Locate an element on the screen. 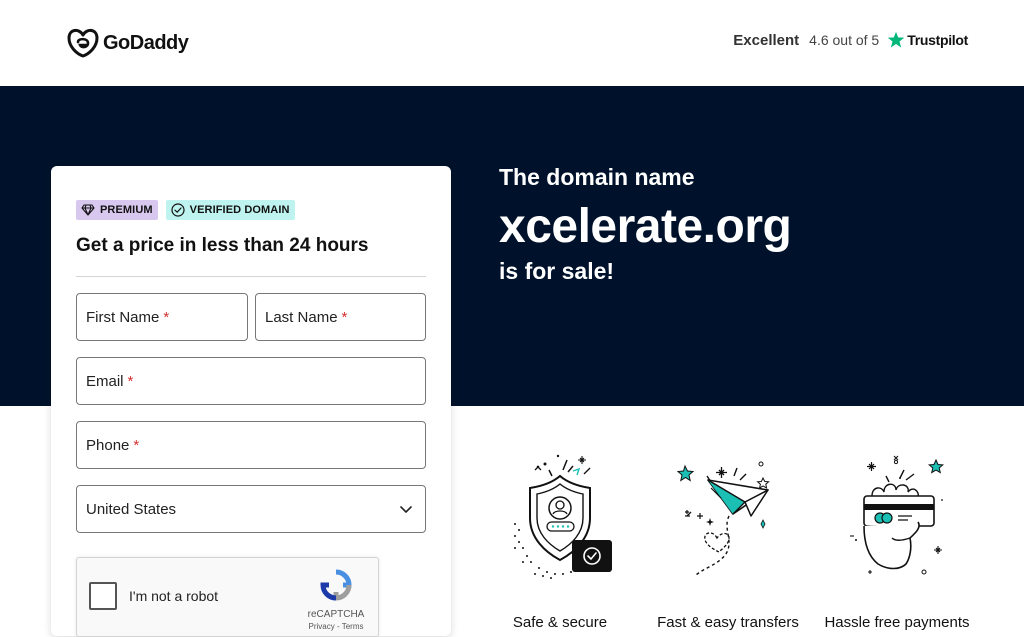 The height and width of the screenshot is (637, 1024). chevron-down-icon is located at coordinates (406, 509).